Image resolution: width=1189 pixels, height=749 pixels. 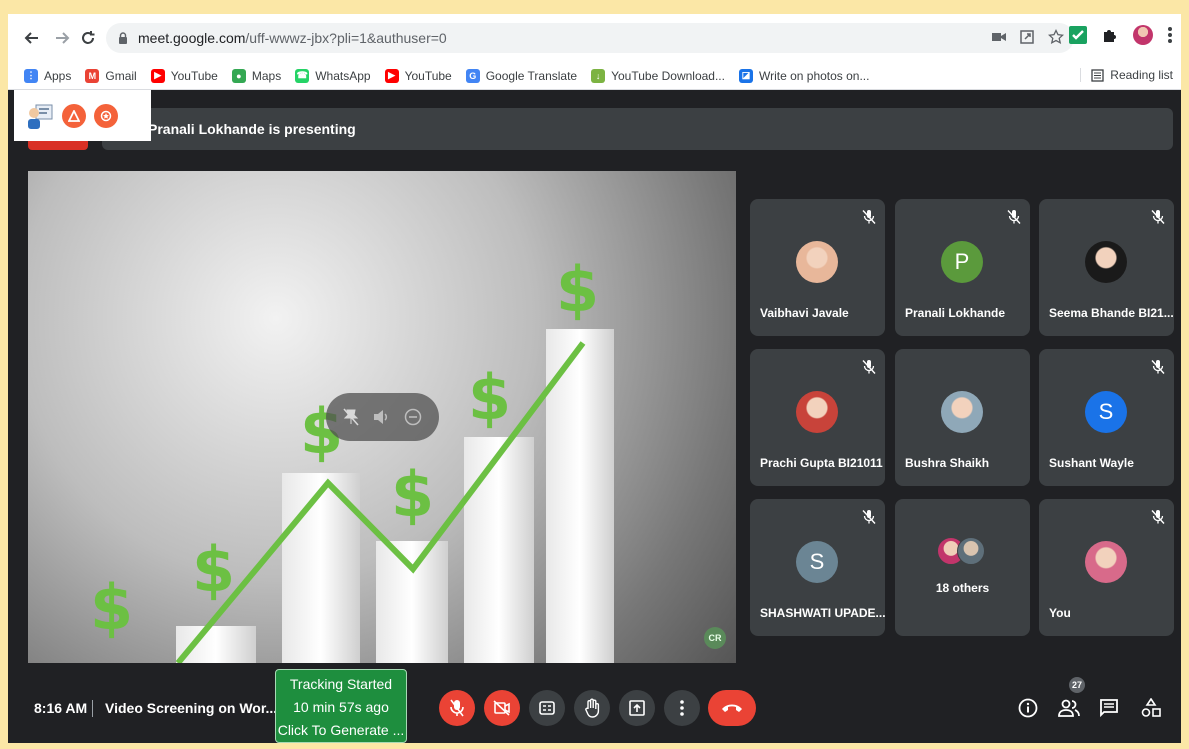 I want to click on microphone-toggle-button, so click(x=457, y=708).